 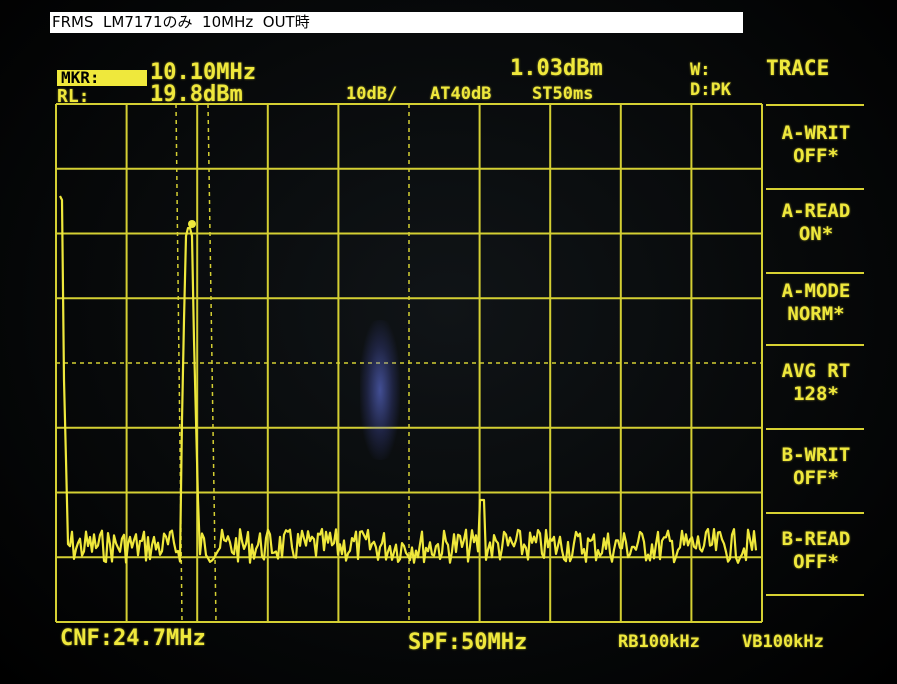 I want to click on softkey-label: AVG RT, so click(x=816, y=371).